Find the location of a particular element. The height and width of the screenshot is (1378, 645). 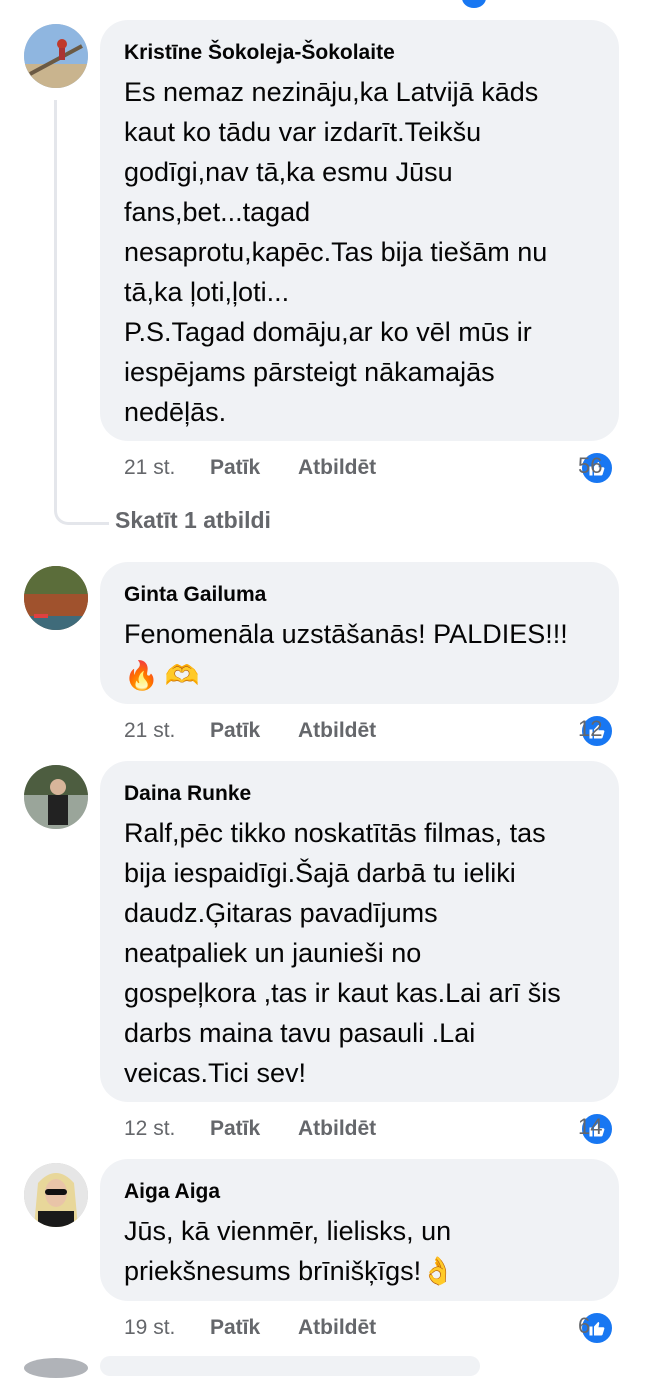

comment-actions: 21 st. Patīk Atbildēt 56 is located at coordinates (369, 468).